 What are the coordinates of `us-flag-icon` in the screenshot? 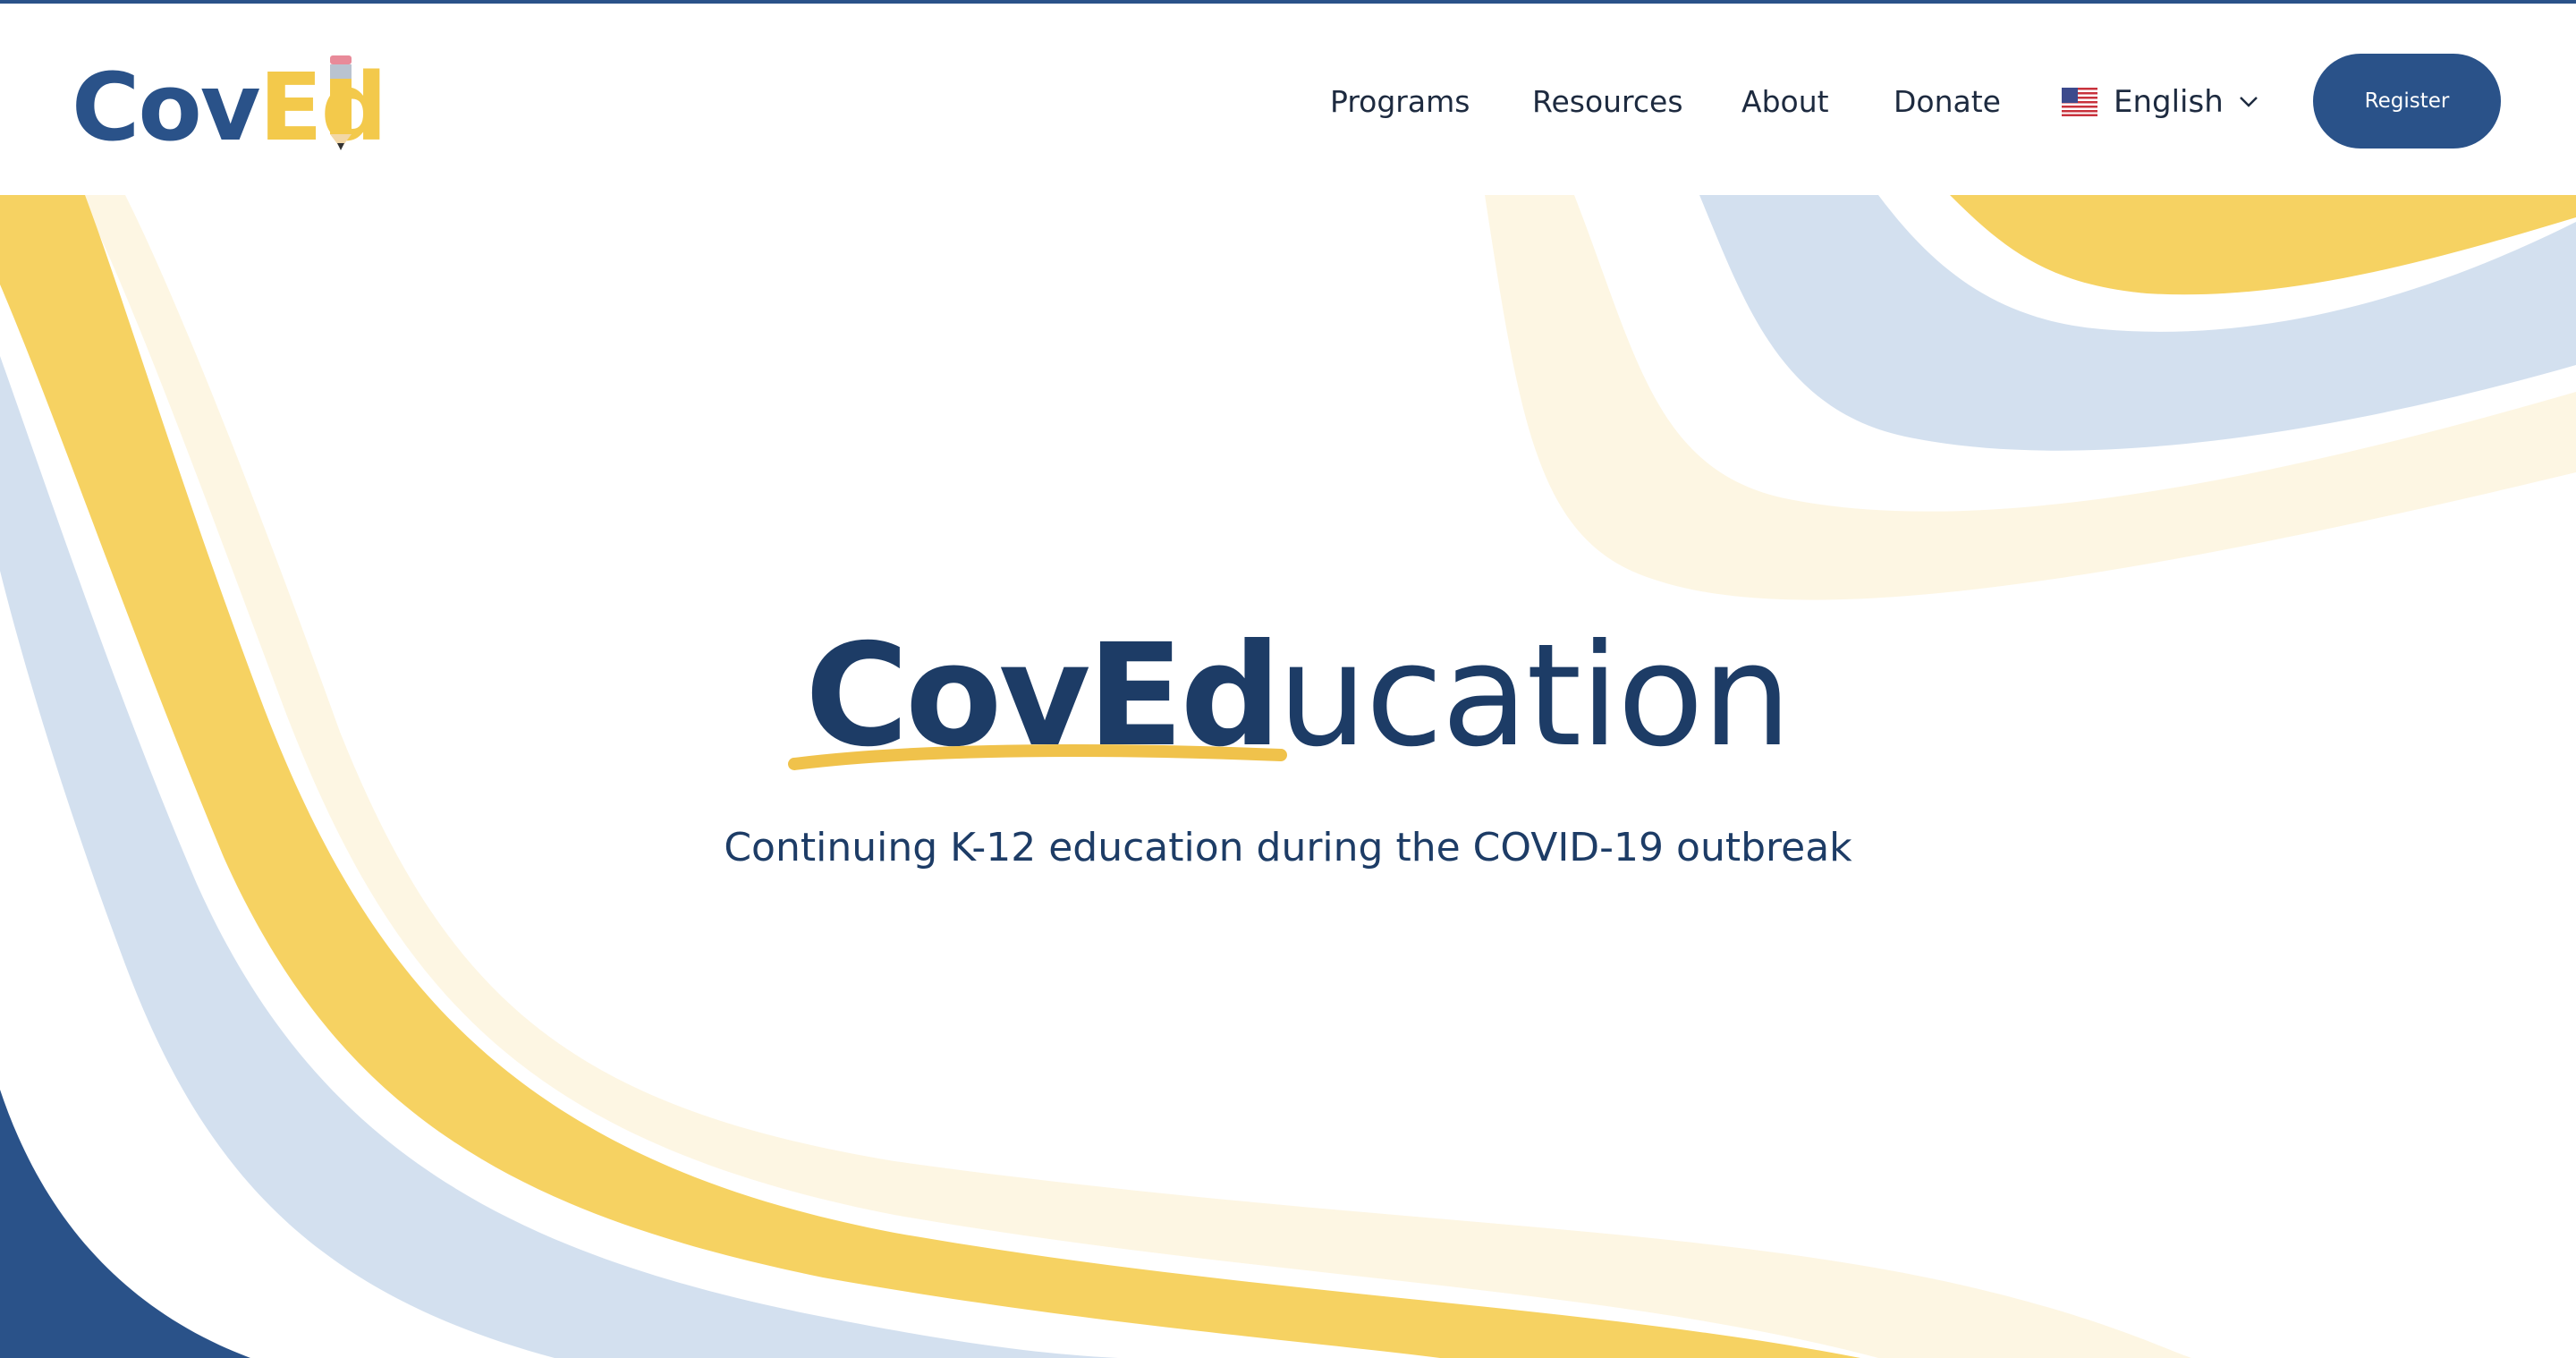 It's located at (2079, 102).